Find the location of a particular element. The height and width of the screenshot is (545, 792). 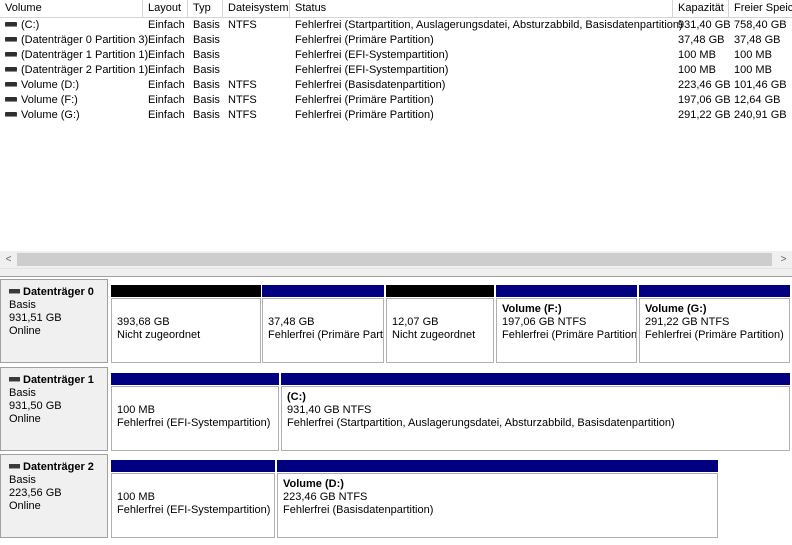

column-header-layout: Layout is located at coordinates (165, 8).